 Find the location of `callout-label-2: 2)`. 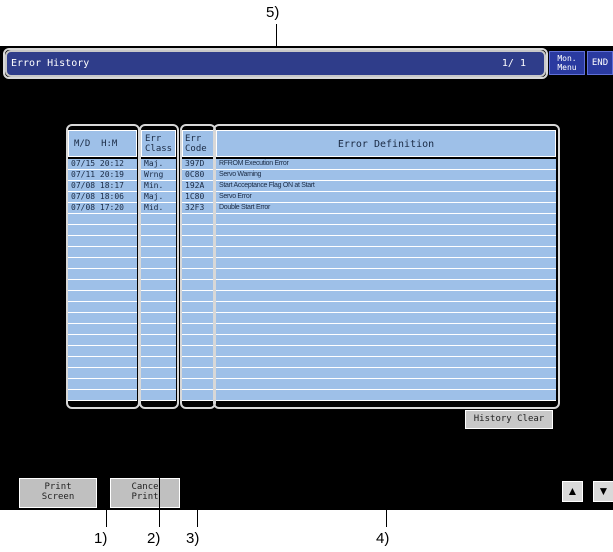

callout-label-2: 2) is located at coordinates (154, 538).